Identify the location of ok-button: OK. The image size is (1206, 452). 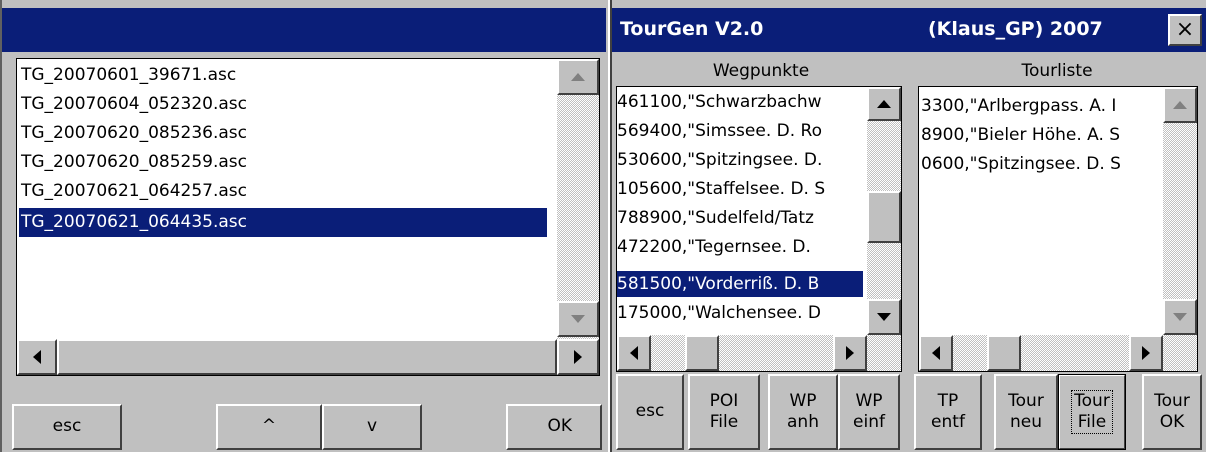
(554, 427).